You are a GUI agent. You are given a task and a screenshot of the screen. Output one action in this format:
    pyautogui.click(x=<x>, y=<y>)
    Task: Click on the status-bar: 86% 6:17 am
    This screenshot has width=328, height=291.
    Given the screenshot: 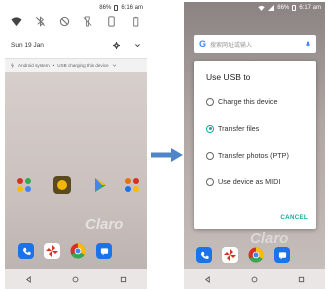 What is the action you would take?
    pyautogui.click(x=289, y=8)
    